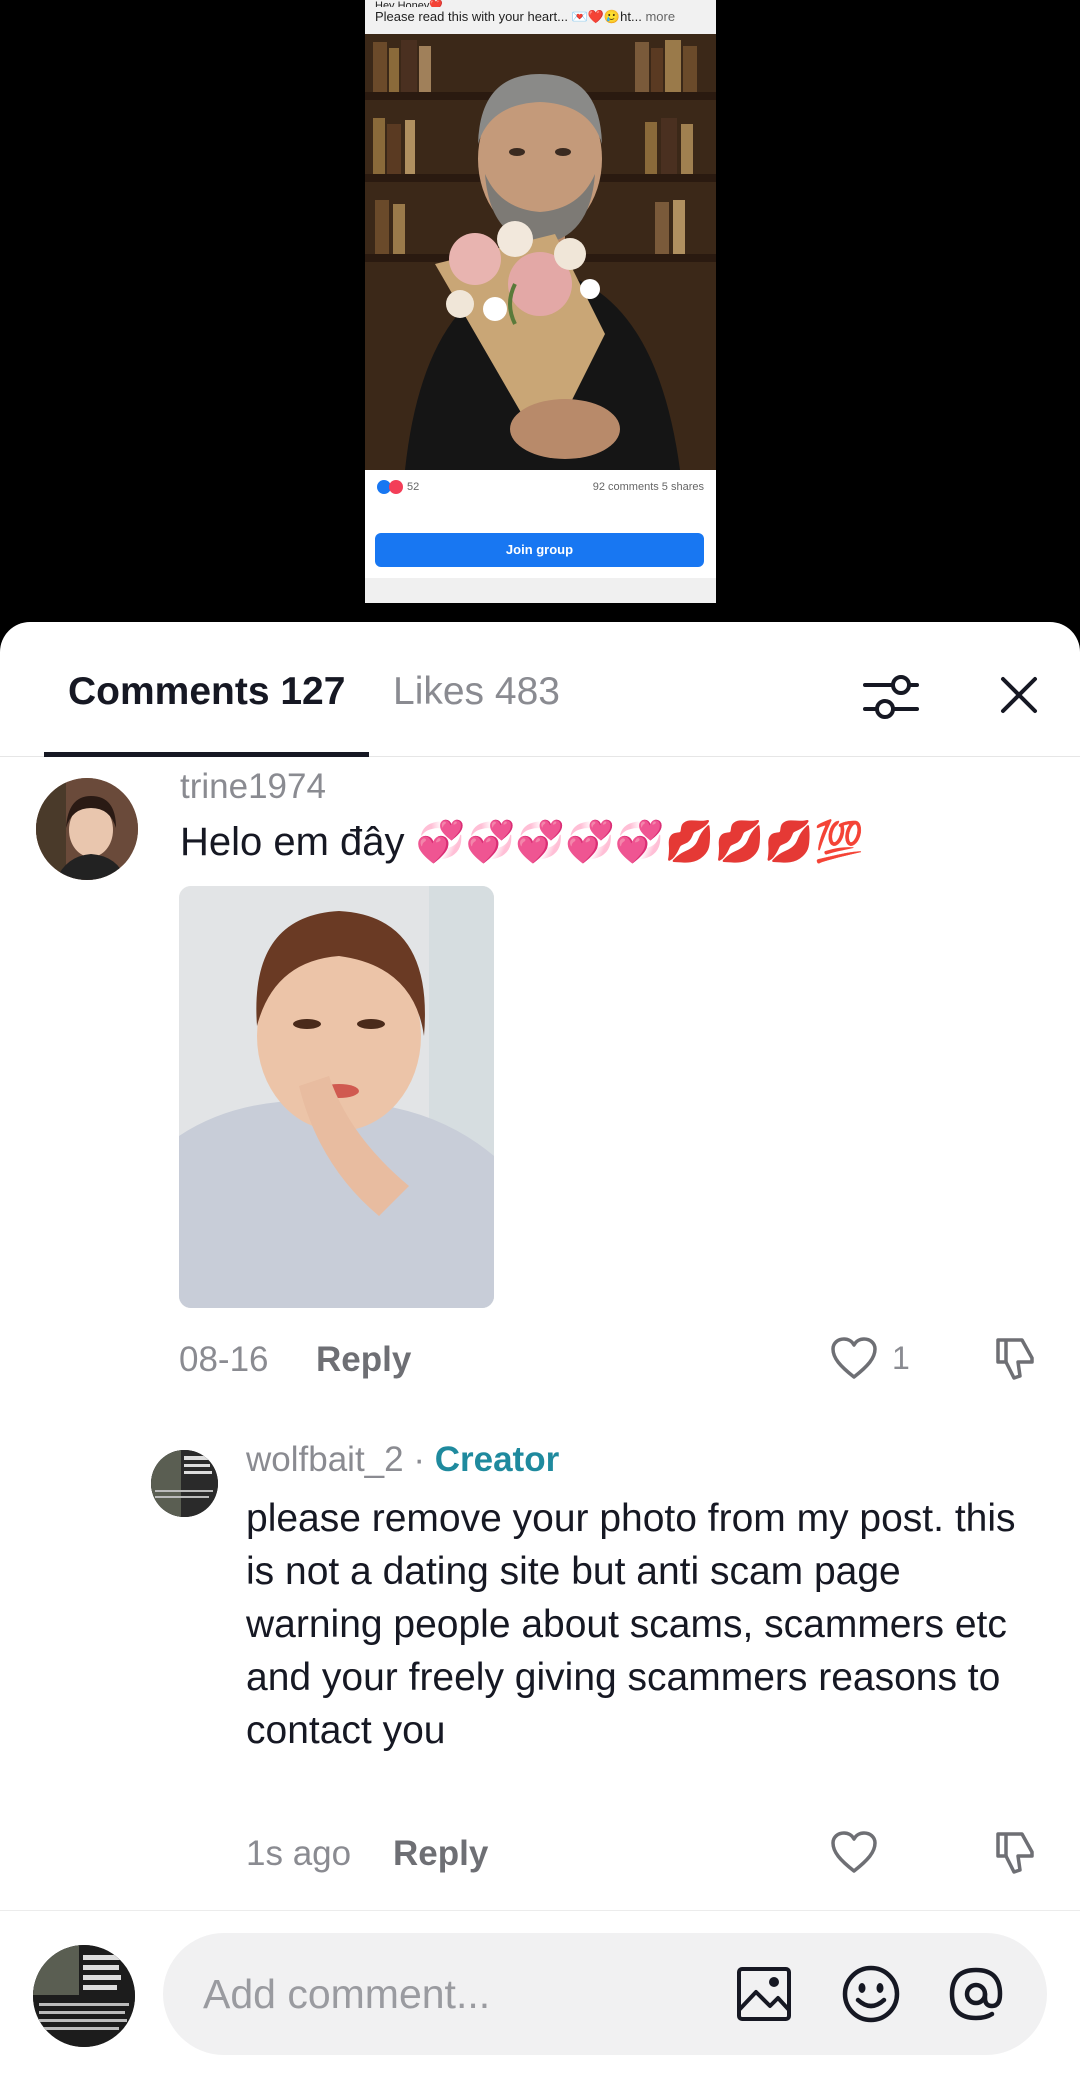 The height and width of the screenshot is (2088, 1080). I want to click on comment-date: 08-16, so click(224, 1359).